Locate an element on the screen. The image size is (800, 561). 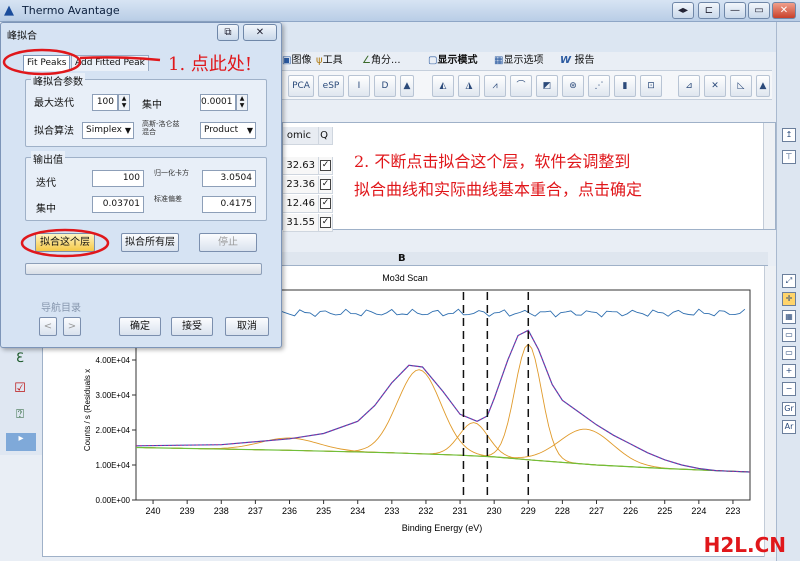
watermark: H2L.CN is located at coordinates (745, 545).